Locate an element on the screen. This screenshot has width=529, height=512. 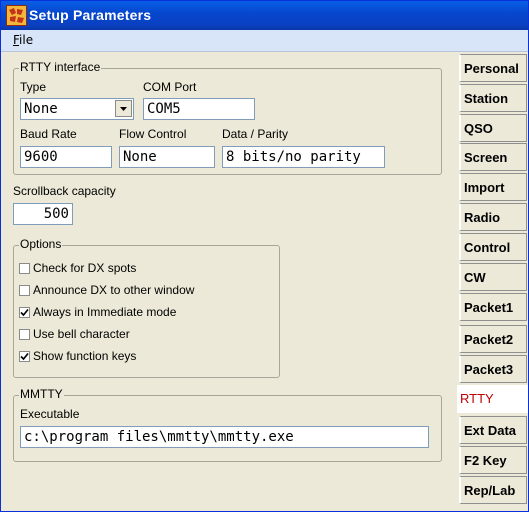
option-label: Use bell character is located at coordinates (81, 334).